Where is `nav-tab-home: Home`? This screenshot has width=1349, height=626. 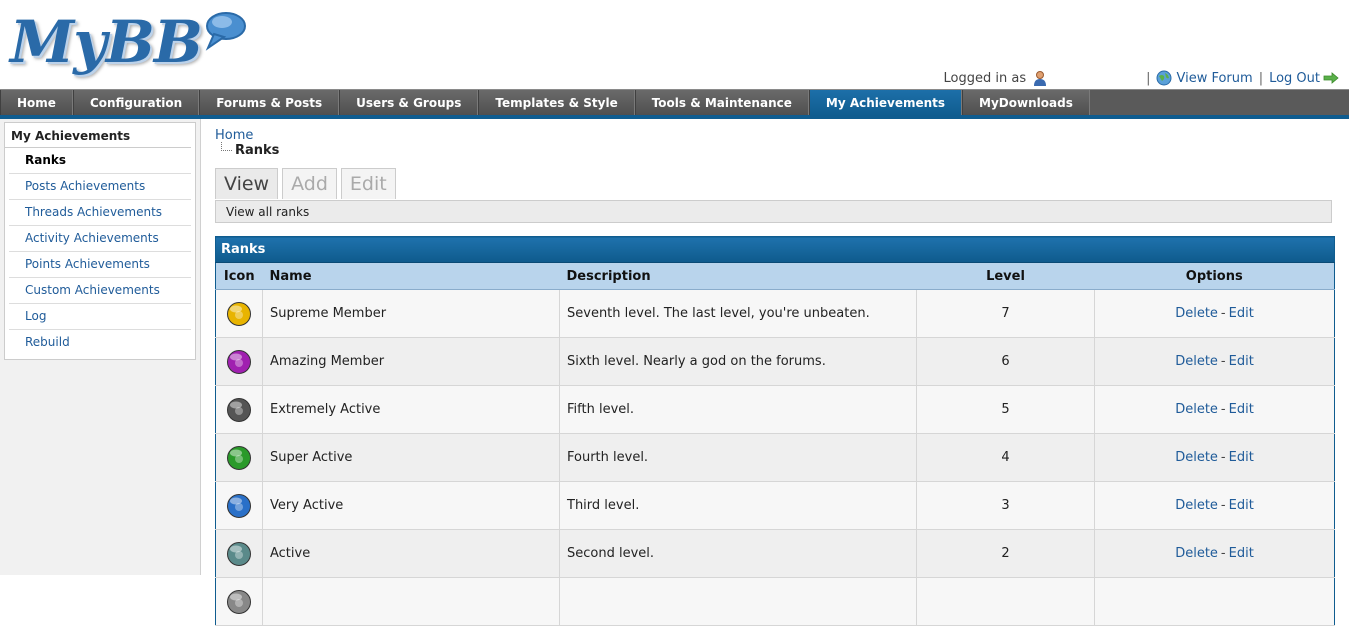 nav-tab-home: Home is located at coordinates (36, 103).